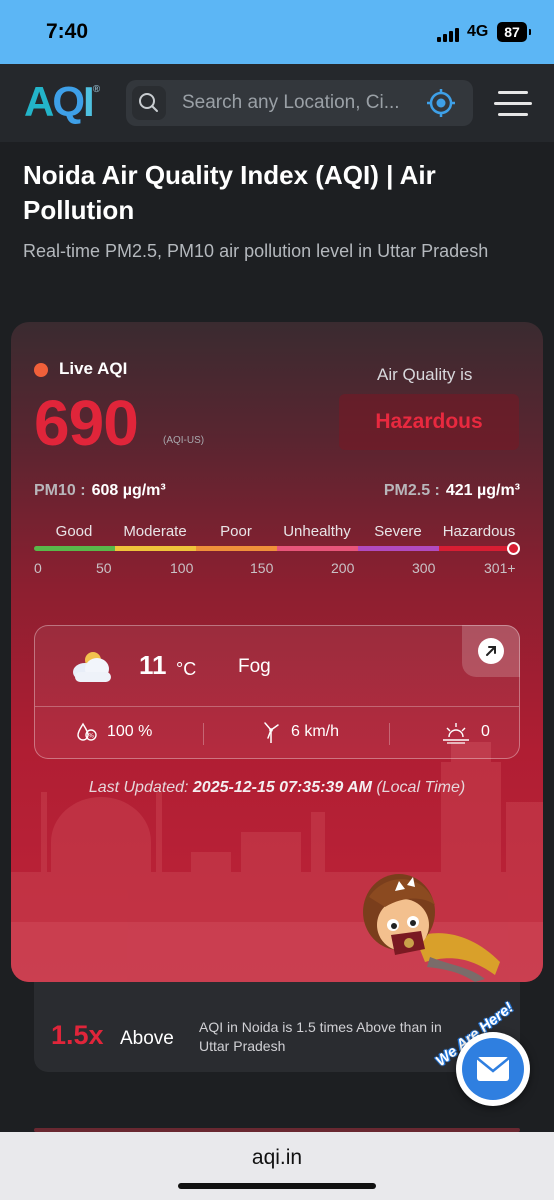  I want to click on scale-label: Severe, so click(398, 531).